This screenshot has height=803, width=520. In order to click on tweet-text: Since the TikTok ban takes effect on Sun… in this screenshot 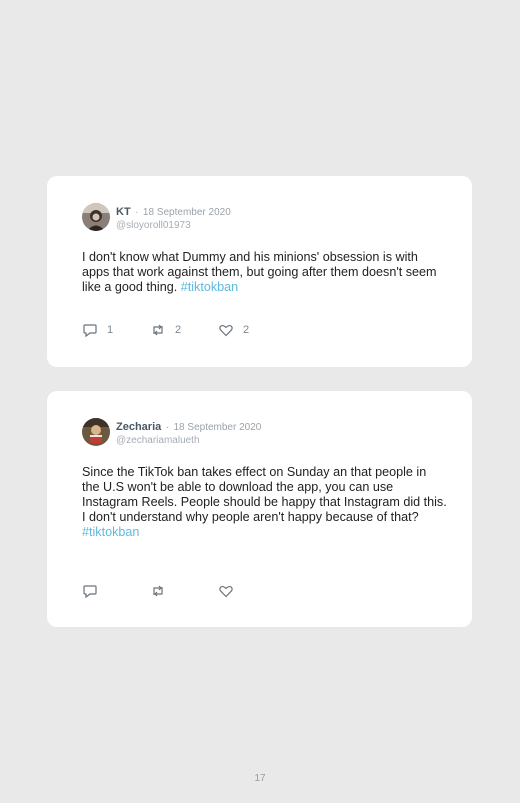, I will do `click(264, 494)`.